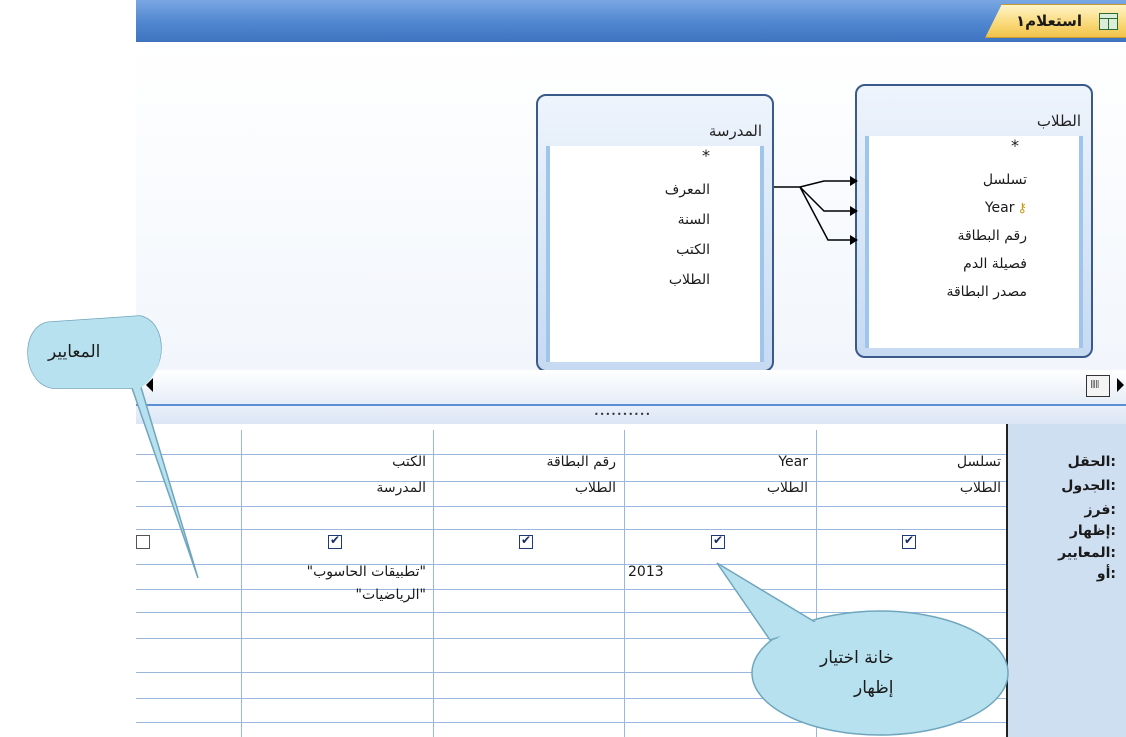  I want to click on row-label-show: إظهار:, so click(1092, 531).